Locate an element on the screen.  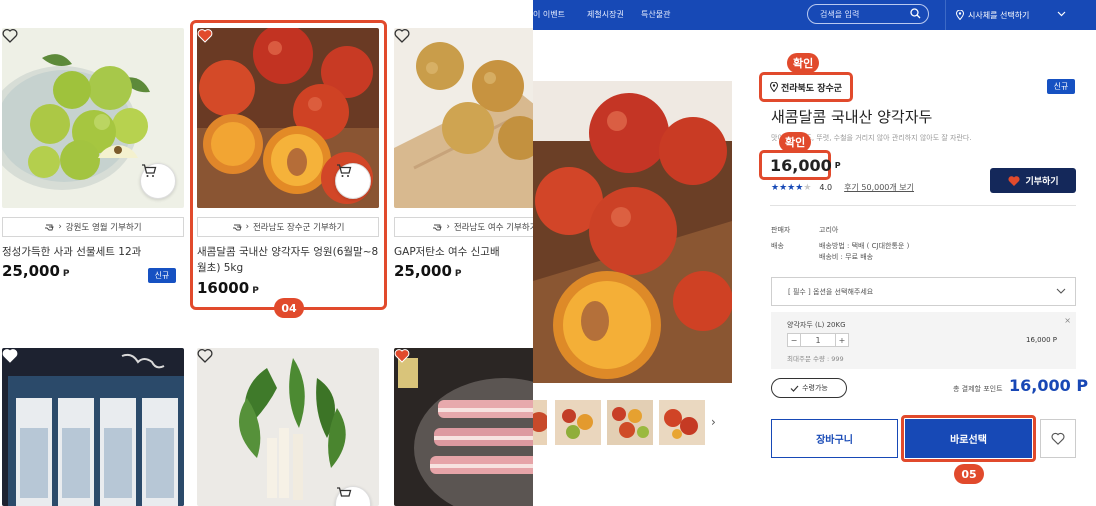
product-location: 전라북도 장수군 is located at coordinates (811, 88).